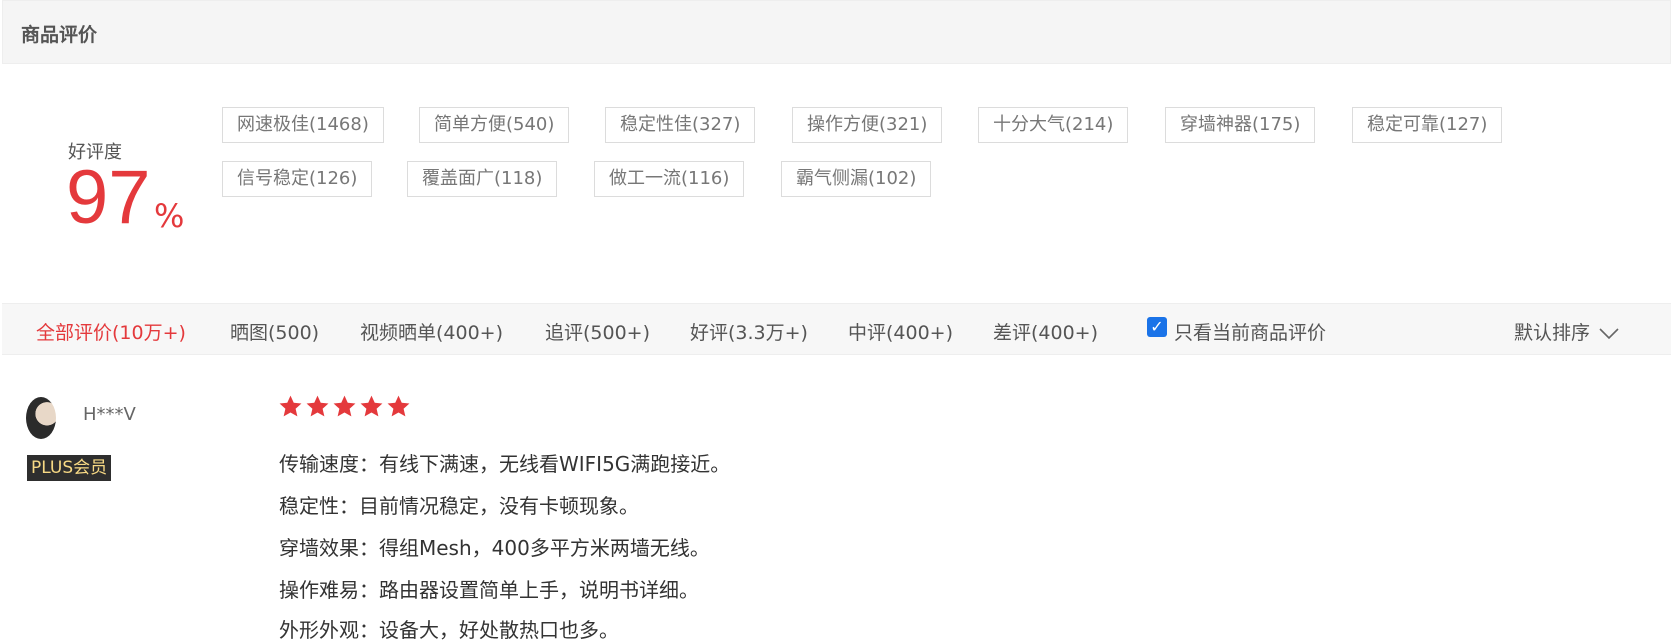 The width and height of the screenshot is (1673, 643). I want to click on filter-followup: 追评(500+), so click(597, 331).